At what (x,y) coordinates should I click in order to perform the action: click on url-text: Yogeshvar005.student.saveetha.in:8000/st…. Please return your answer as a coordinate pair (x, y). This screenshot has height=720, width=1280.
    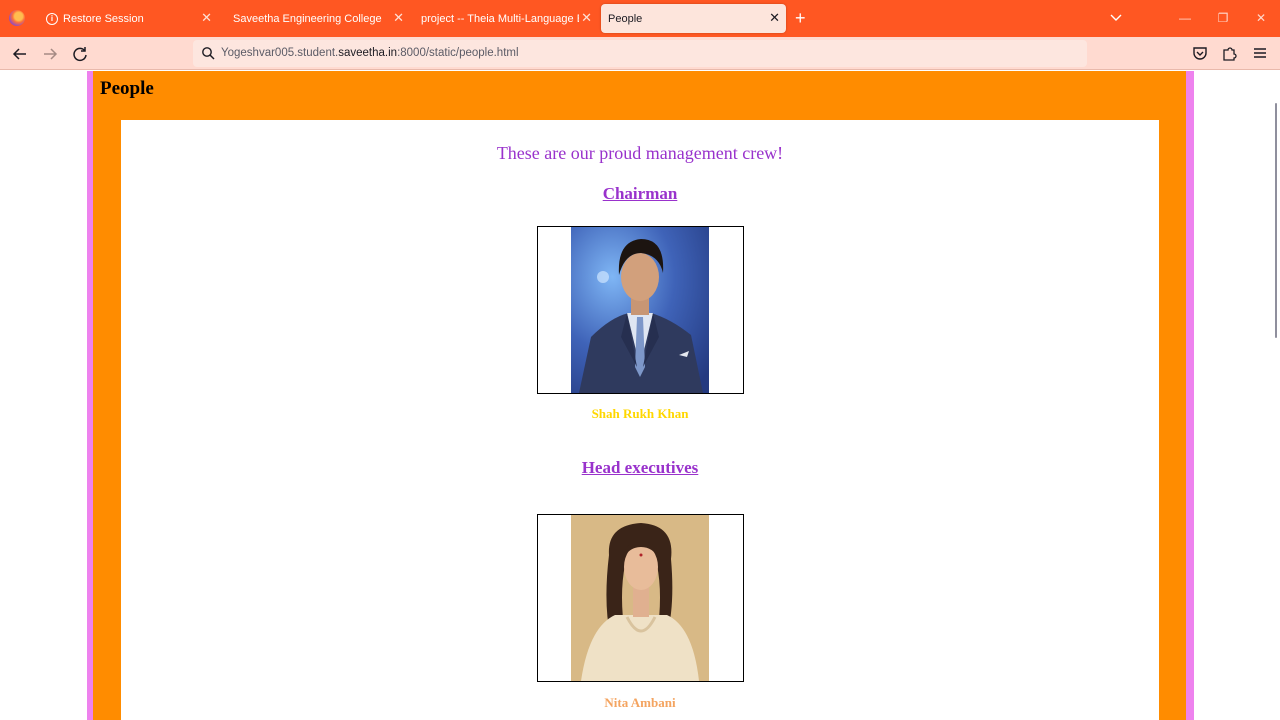
    Looking at the image, I should click on (370, 53).